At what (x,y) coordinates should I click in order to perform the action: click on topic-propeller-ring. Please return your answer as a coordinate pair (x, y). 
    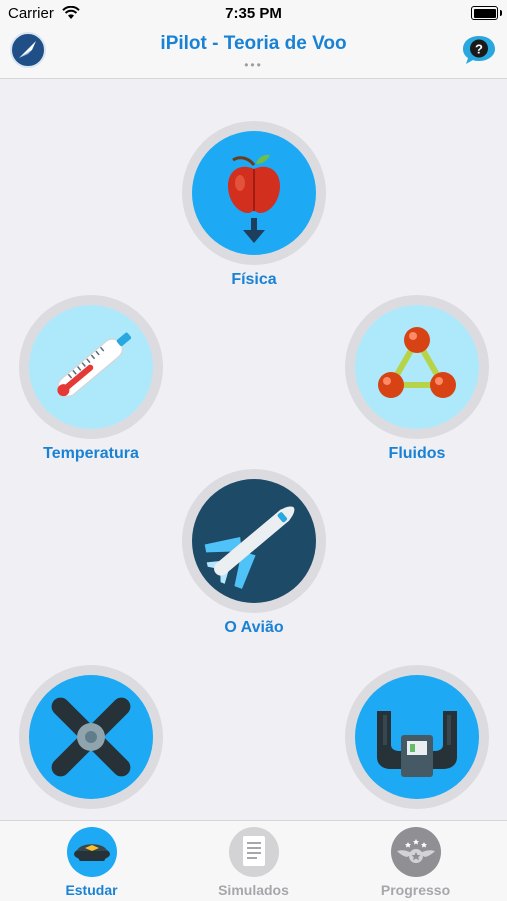
    Looking at the image, I should click on (91, 737).